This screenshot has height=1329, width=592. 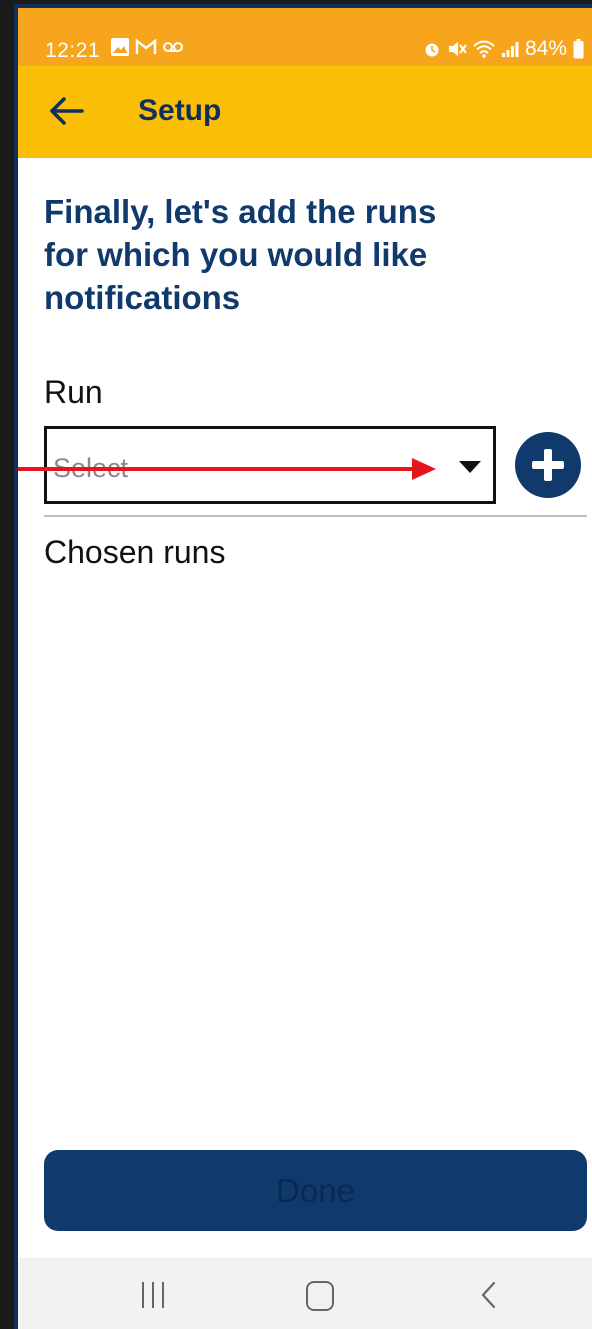 What do you see at coordinates (315, 516) in the screenshot?
I see `divider` at bounding box center [315, 516].